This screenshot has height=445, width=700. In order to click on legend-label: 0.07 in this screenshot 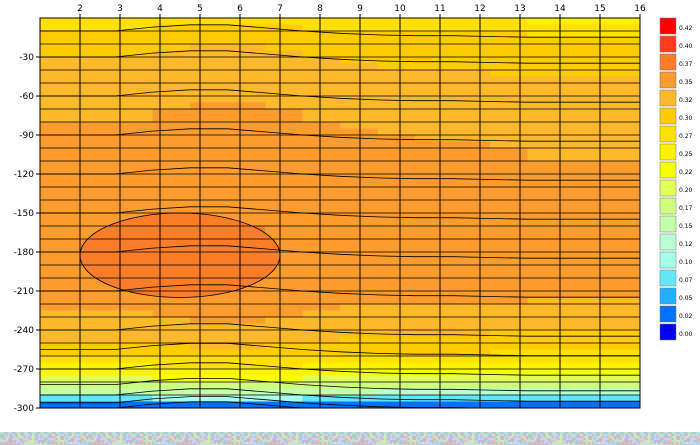, I will do `click(686, 280)`.